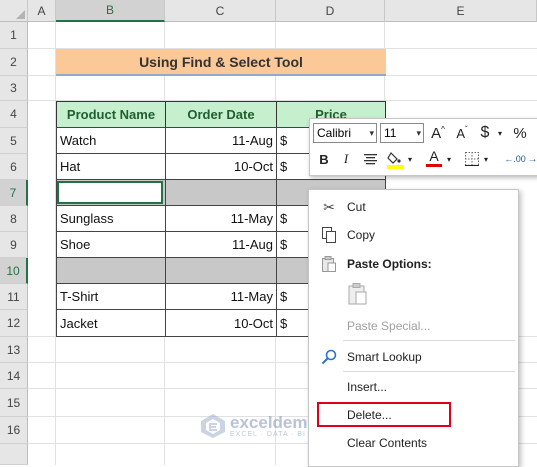 Image resolution: width=537 pixels, height=467 pixels. Describe the element at coordinates (449, 159) in the screenshot. I see `font-color-dropdown-icon: ▾` at that location.